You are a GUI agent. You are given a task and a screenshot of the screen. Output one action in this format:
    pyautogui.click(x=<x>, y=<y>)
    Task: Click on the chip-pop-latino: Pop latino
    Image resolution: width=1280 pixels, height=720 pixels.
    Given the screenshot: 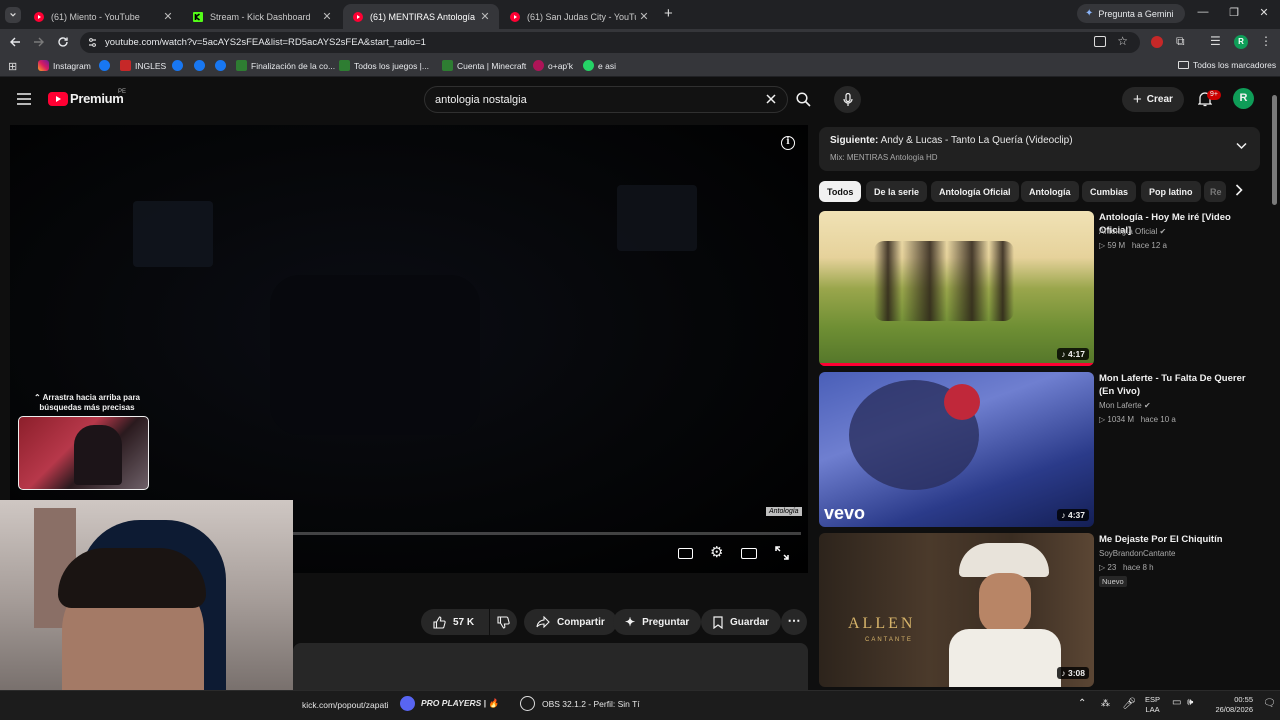 What is the action you would take?
    pyautogui.click(x=1171, y=191)
    